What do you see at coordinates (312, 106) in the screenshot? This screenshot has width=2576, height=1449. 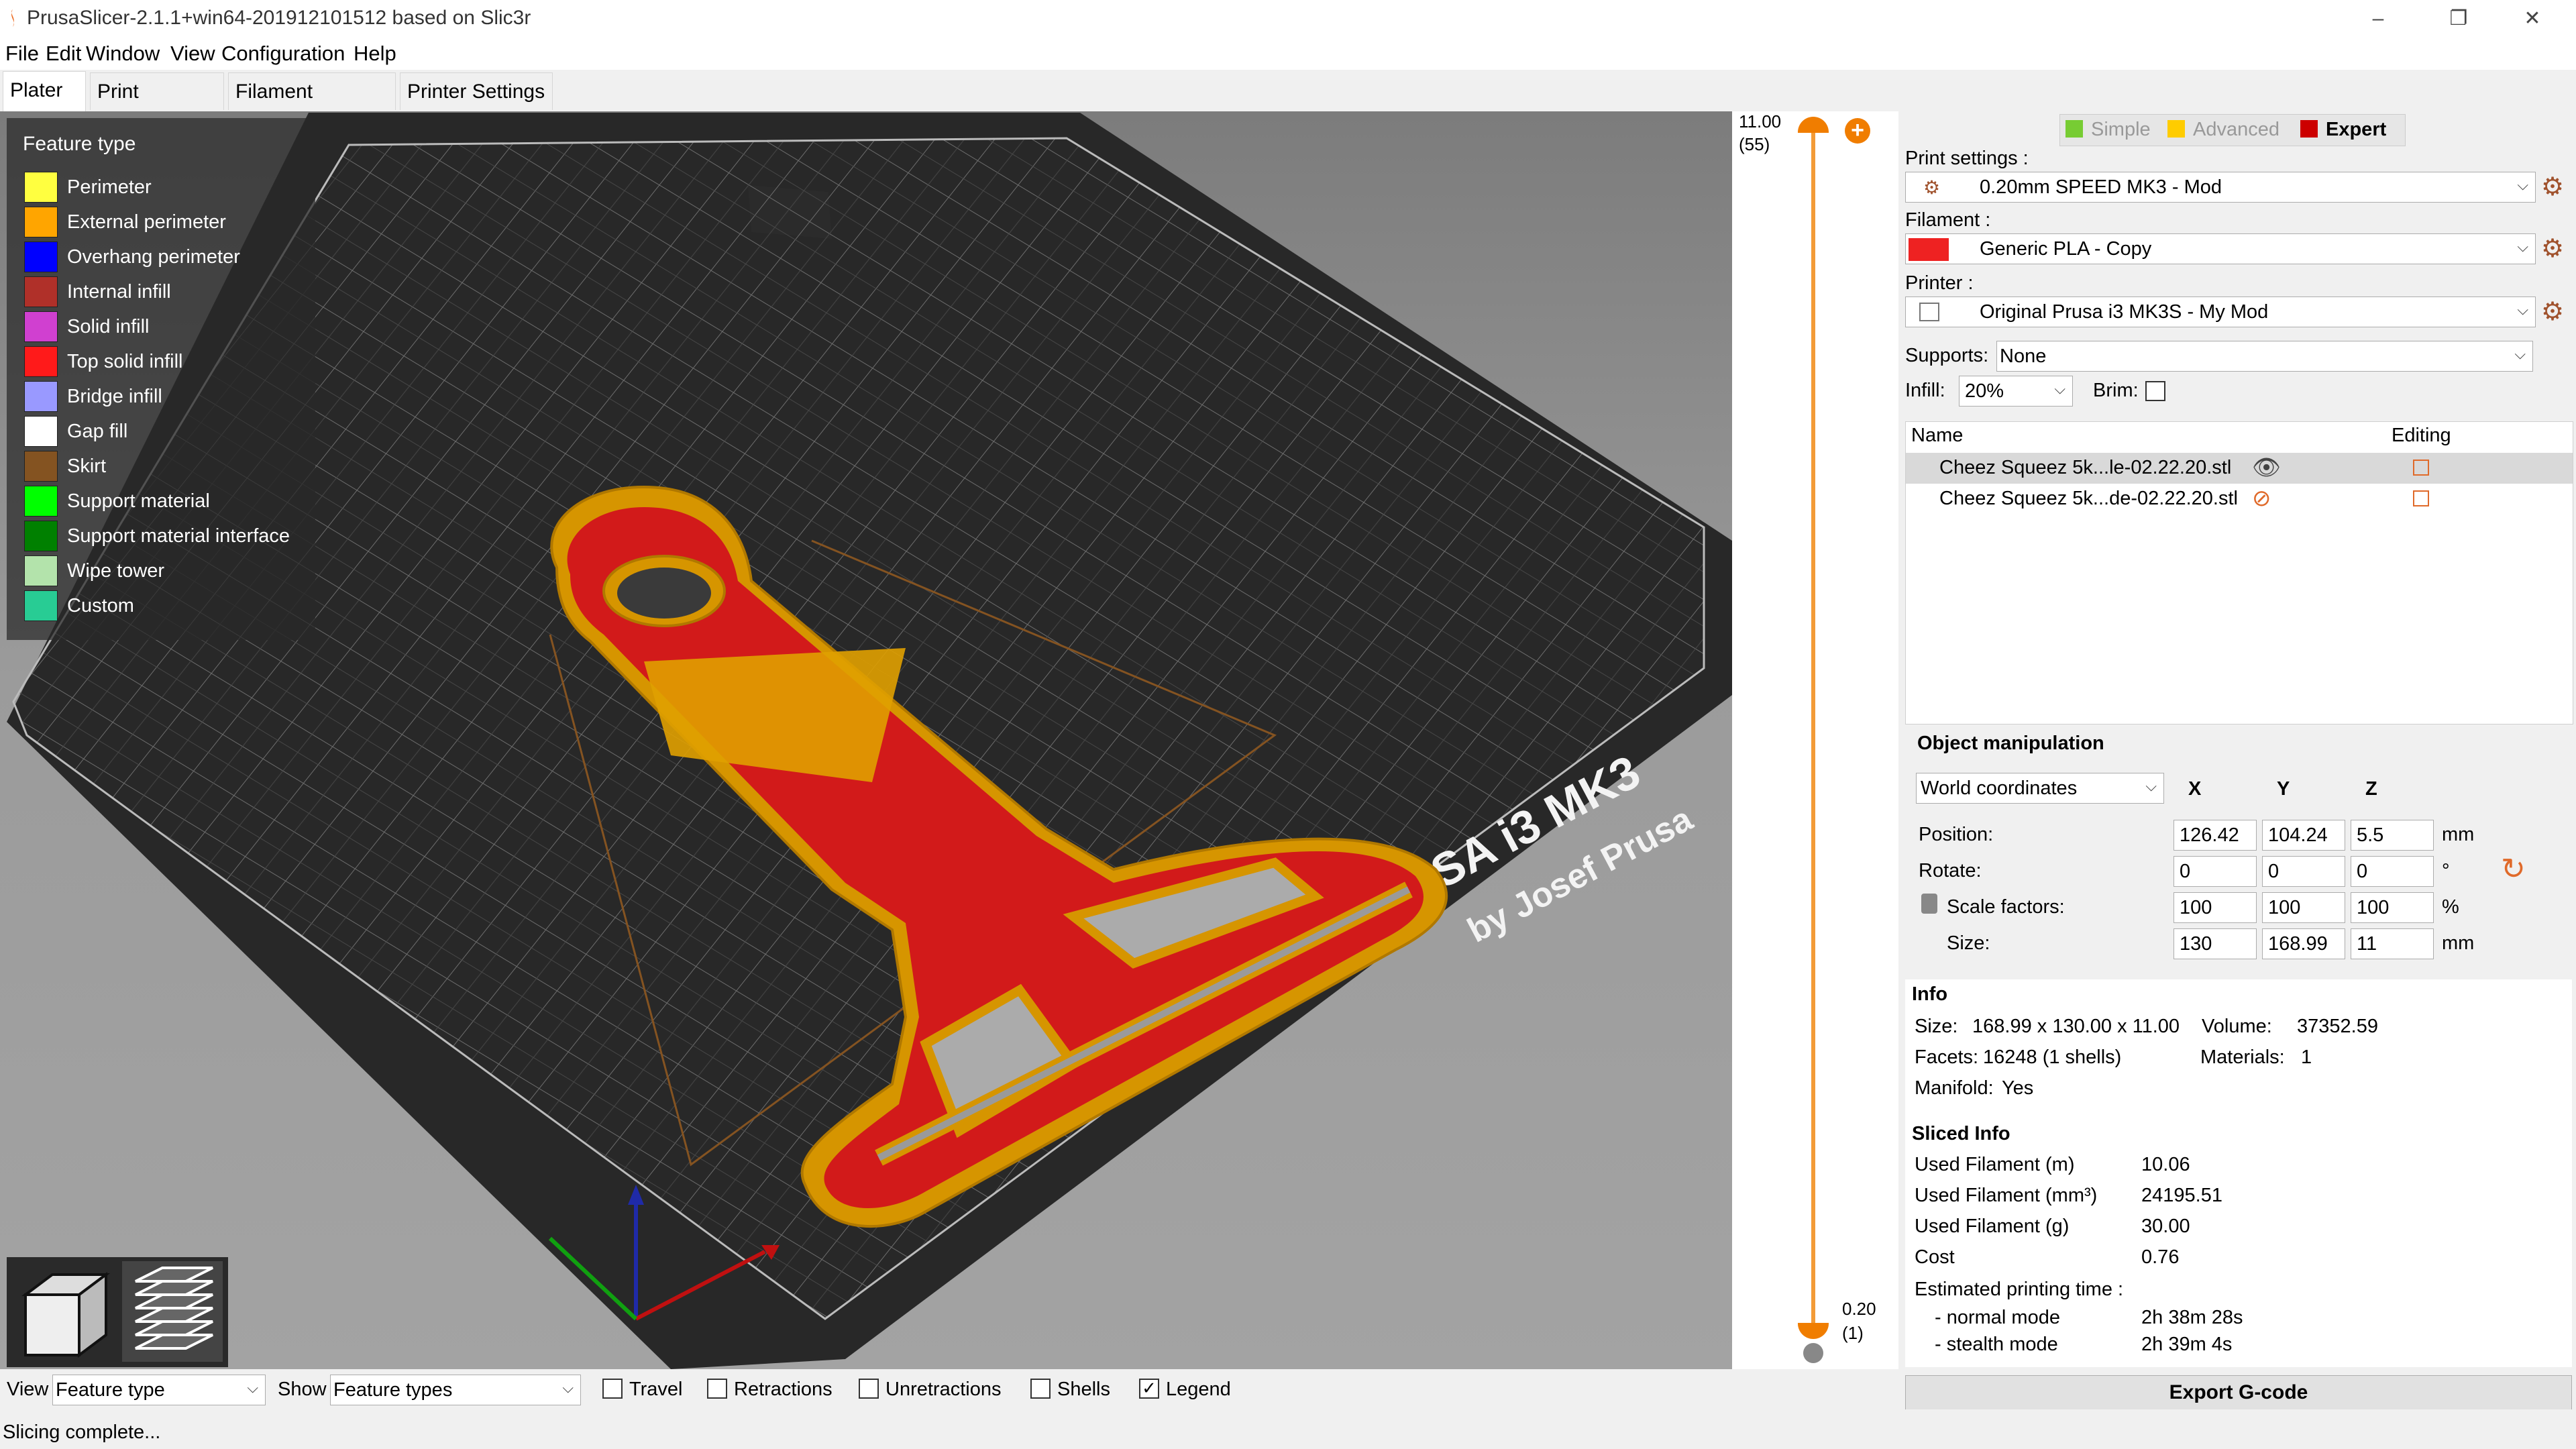 I see `tab-filament-settings: Filament Settings` at bounding box center [312, 106].